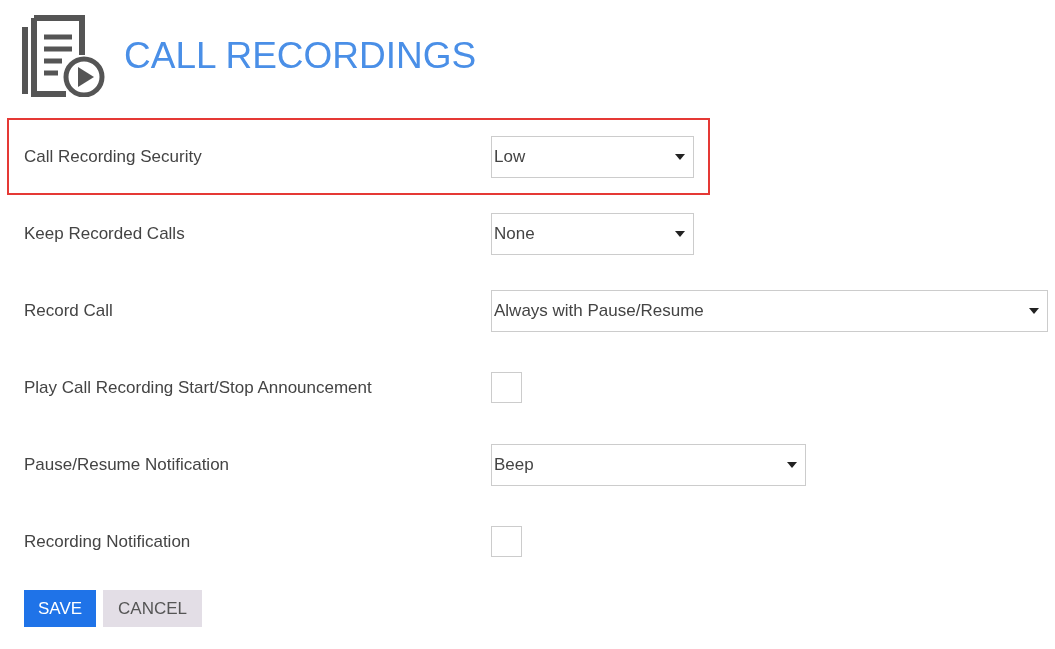 The width and height of the screenshot is (1055, 649). Describe the element at coordinates (105, 233) in the screenshot. I see `setting-label: Keep Recorded Calls` at that location.